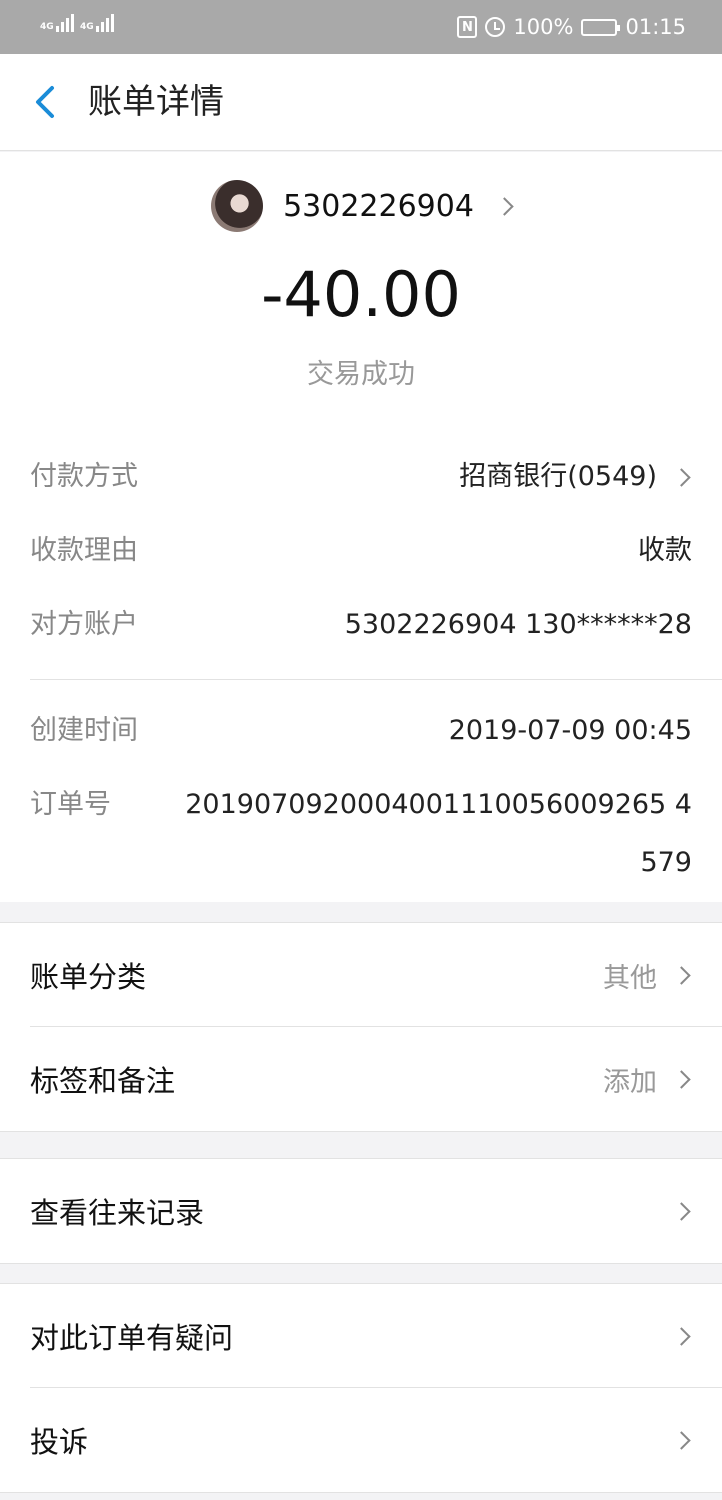  What do you see at coordinates (132, 1338) in the screenshot?
I see `order-question-label: 对此订单有疑问` at bounding box center [132, 1338].